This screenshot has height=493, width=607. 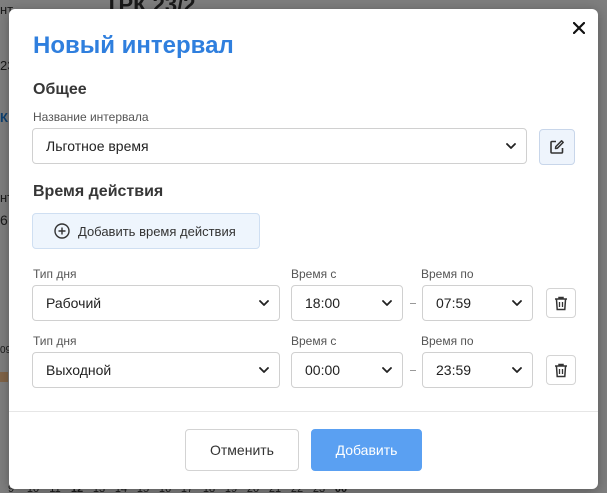 I want to click on time-to-value: 07:59, so click(x=454, y=303).